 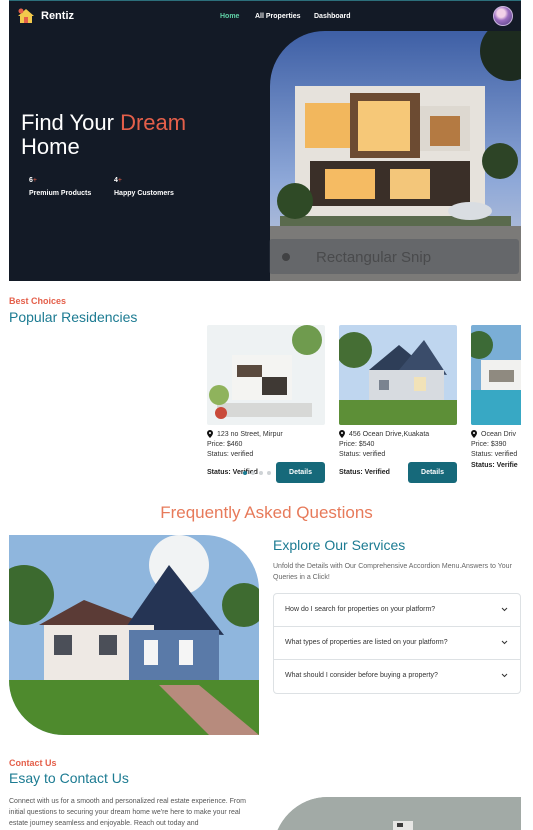 I want to click on card-footer: Status: Verified Details, so click(x=398, y=472).